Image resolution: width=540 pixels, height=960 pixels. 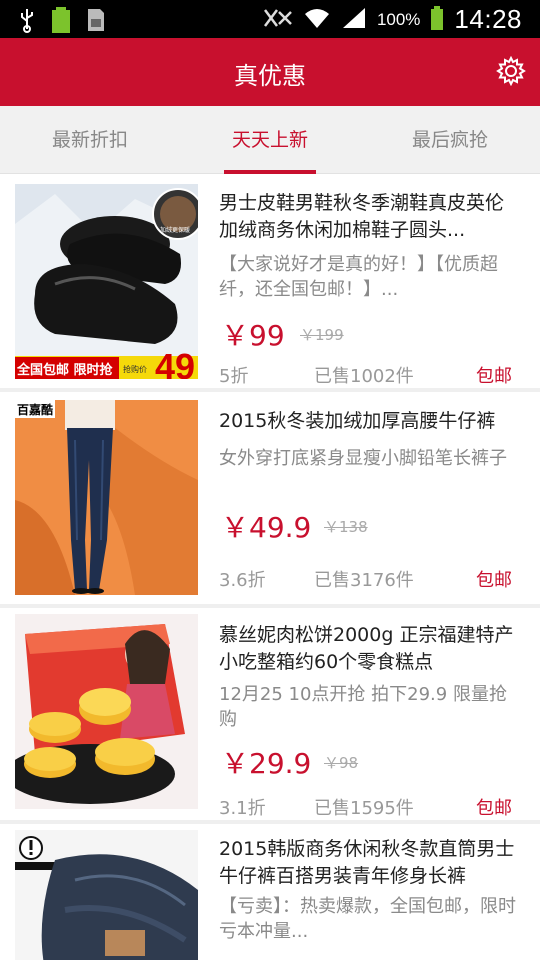 I want to click on sold-count: 已售3176件, so click(x=364, y=580).